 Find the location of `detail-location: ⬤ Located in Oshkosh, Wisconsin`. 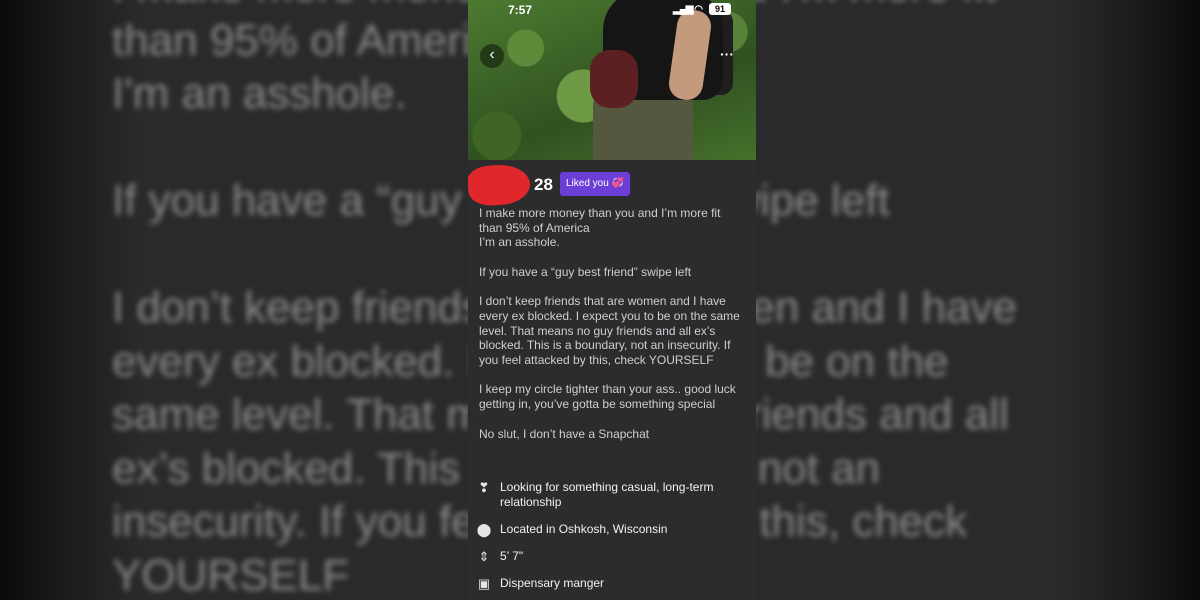

detail-location: ⬤ Located in Oshkosh, Wisconsin is located at coordinates (612, 529).